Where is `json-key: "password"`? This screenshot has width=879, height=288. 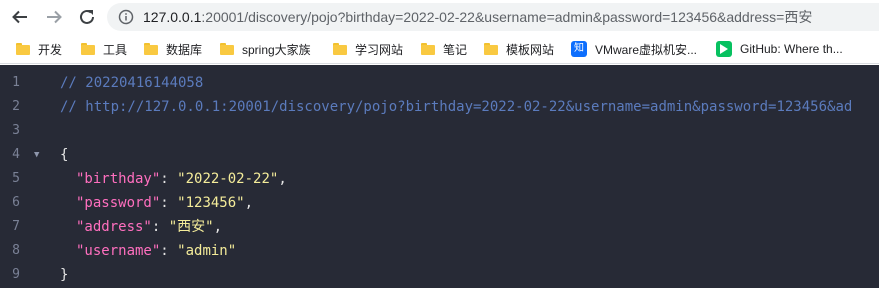
json-key: "password" is located at coordinates (118, 203).